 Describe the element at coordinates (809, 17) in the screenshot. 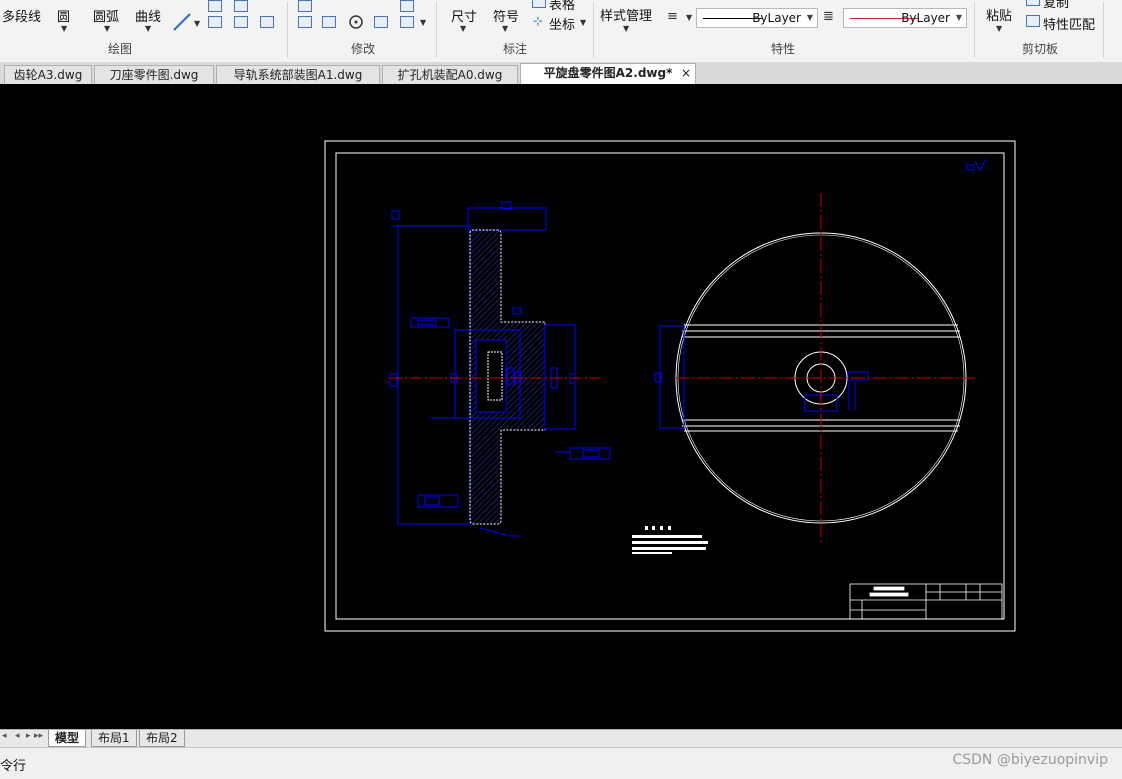

I see `linetype-dropdown-icon: ▼` at that location.